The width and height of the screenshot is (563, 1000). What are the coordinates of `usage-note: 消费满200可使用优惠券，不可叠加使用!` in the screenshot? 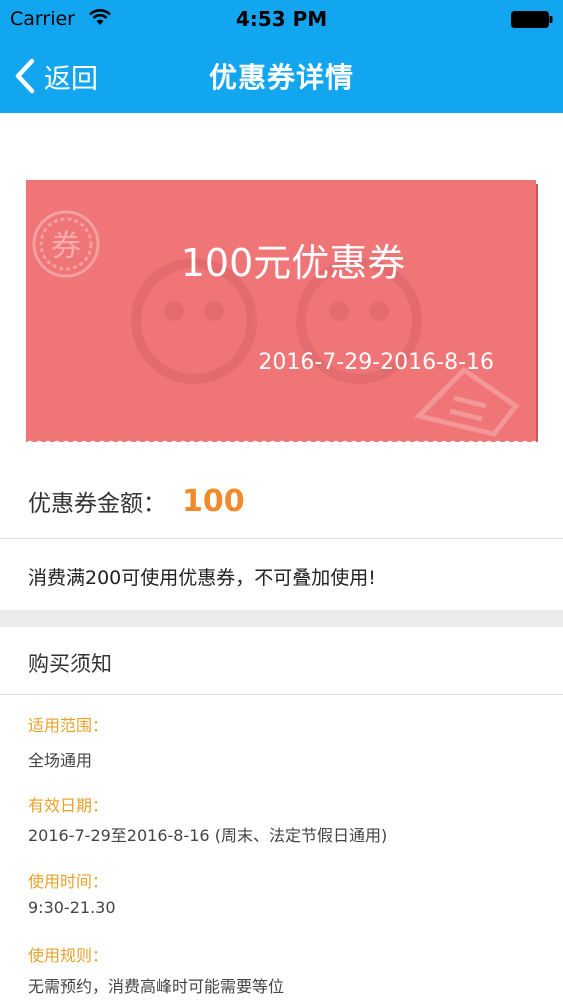 It's located at (202, 578).